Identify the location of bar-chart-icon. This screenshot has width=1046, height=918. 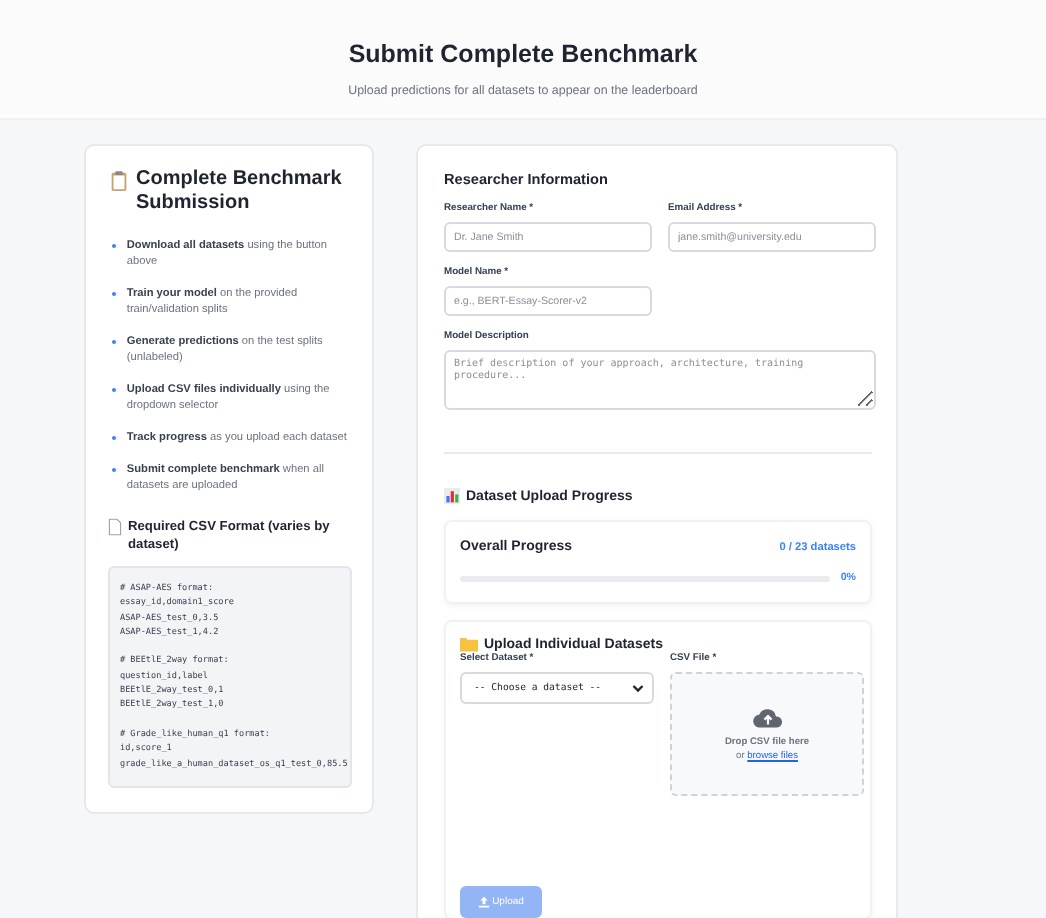
(452, 496).